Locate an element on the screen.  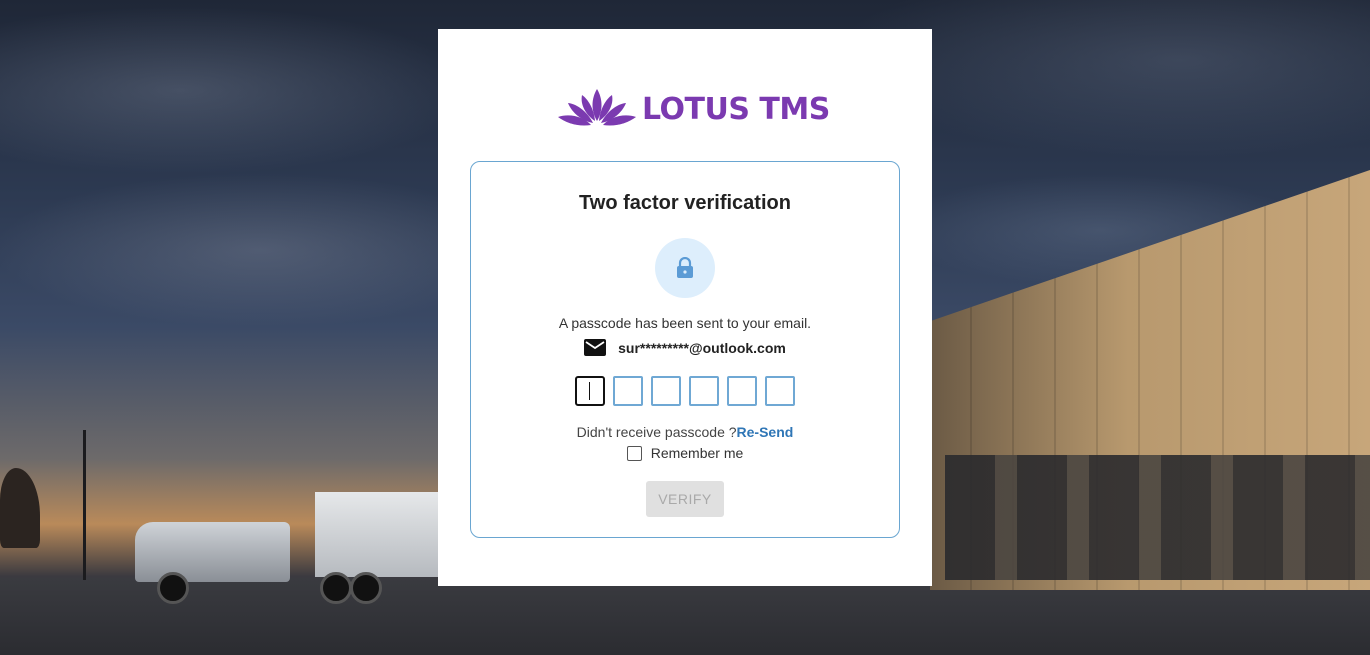
verify-button: VERIFY is located at coordinates (685, 499).